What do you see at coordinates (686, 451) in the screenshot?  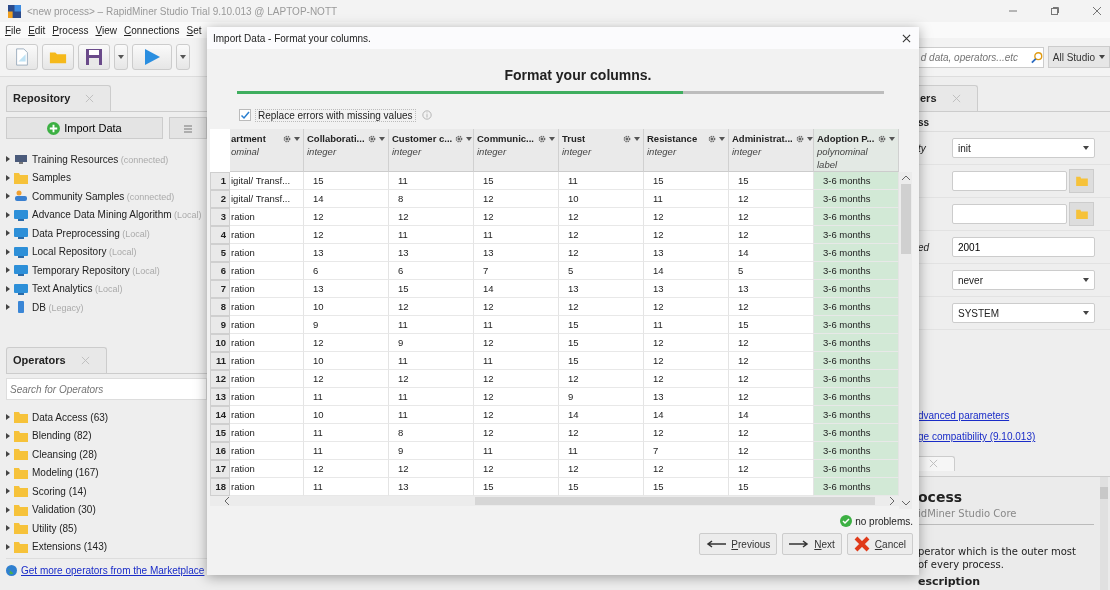 I see `table-cell: 7` at bounding box center [686, 451].